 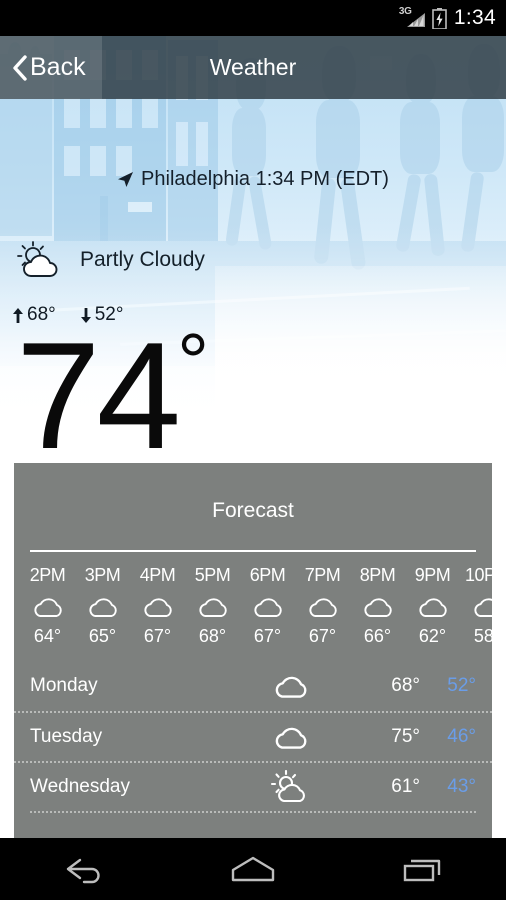 I want to click on daily-day-label: Monday, so click(x=64, y=685).